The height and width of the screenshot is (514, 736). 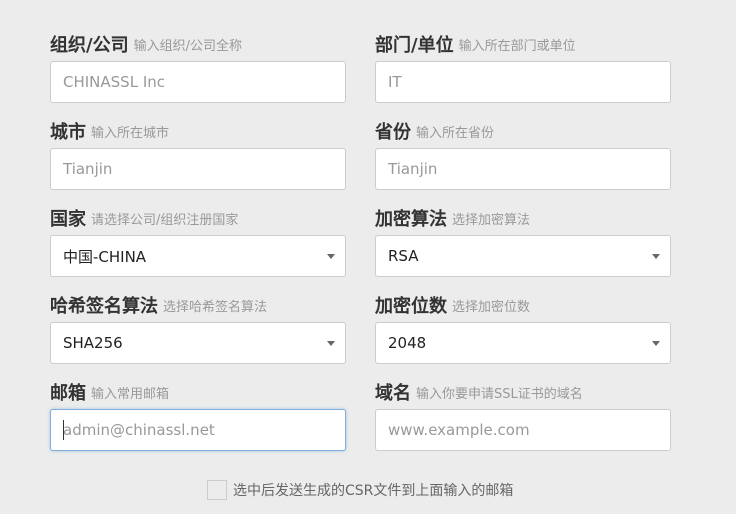 I want to click on country-field: 国家 请选择公司/组织注册国家 中国-CHINA, so click(x=198, y=240).